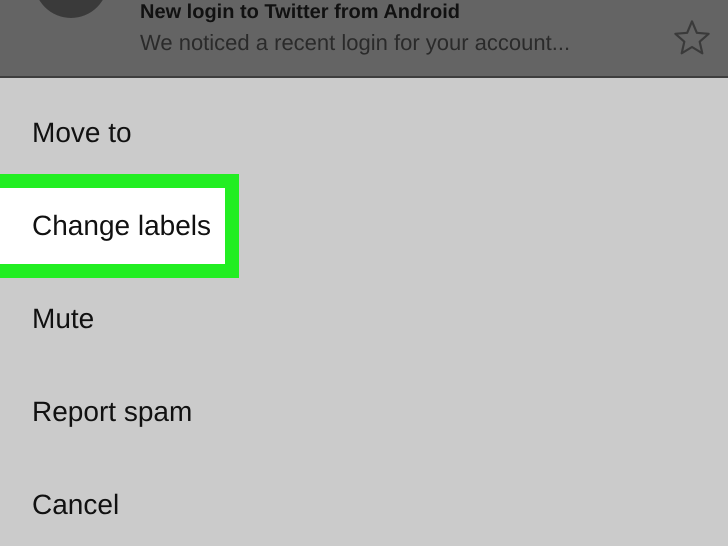  I want to click on menu-item: Mute, so click(63, 318).